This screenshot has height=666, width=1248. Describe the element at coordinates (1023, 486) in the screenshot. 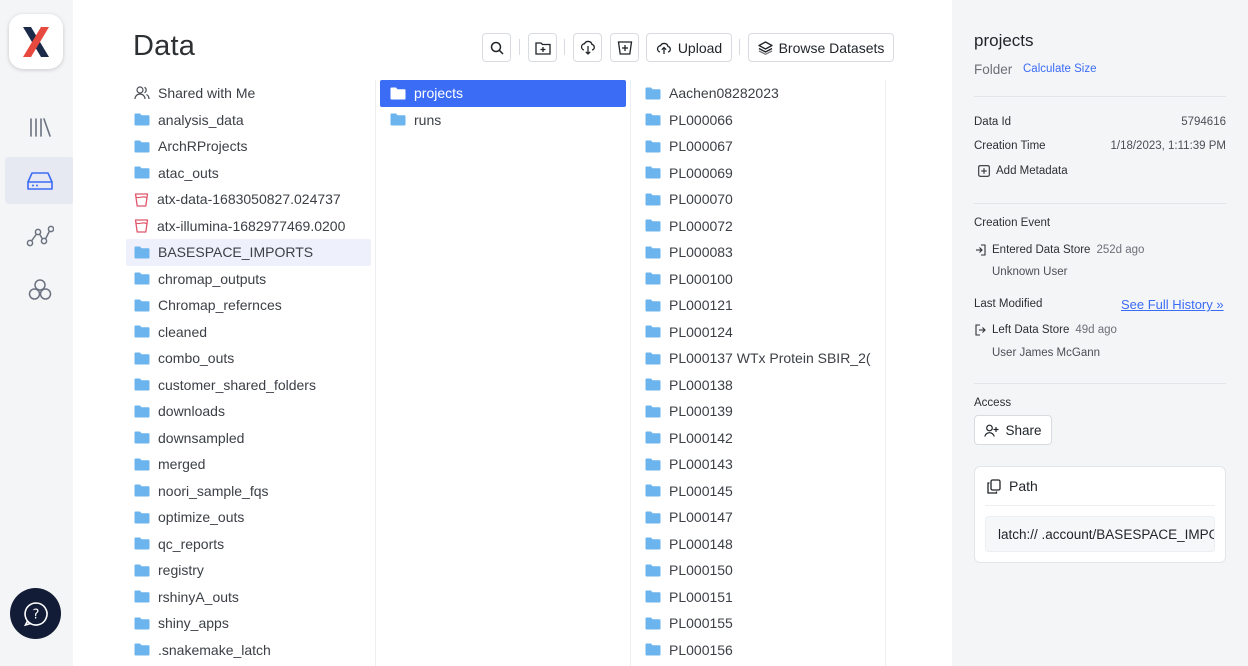

I see `path-label: Path` at that location.